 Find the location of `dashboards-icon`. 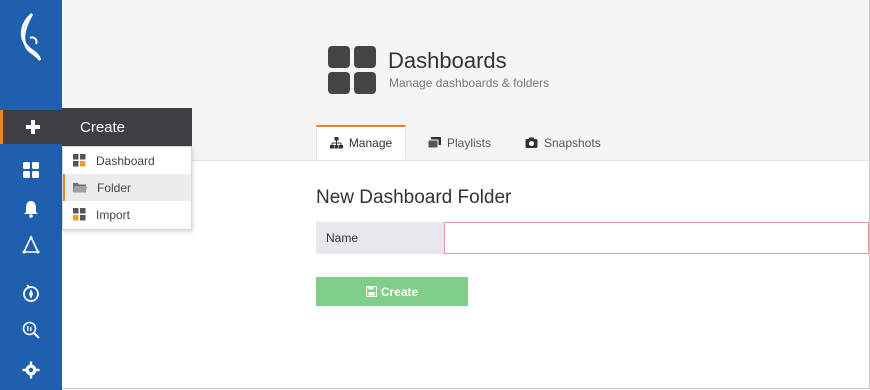

dashboards-icon is located at coordinates (31, 170).